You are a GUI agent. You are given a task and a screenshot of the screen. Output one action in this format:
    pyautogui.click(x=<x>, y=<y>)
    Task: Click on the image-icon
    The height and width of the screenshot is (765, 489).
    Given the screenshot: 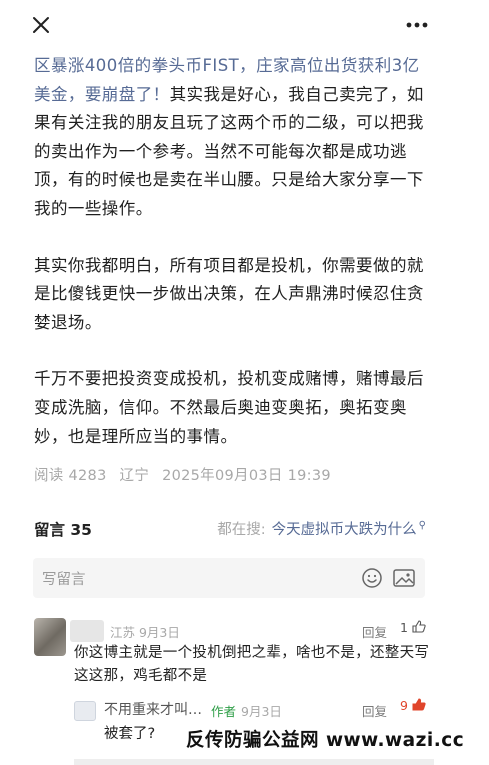 What is the action you would take?
    pyautogui.click(x=404, y=578)
    